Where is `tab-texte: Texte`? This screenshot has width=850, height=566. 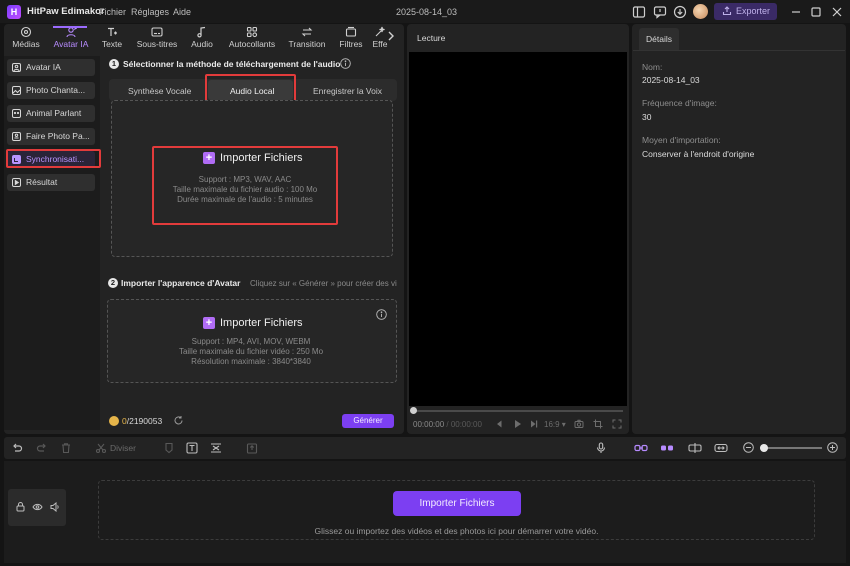 tab-texte: Texte is located at coordinates (112, 37).